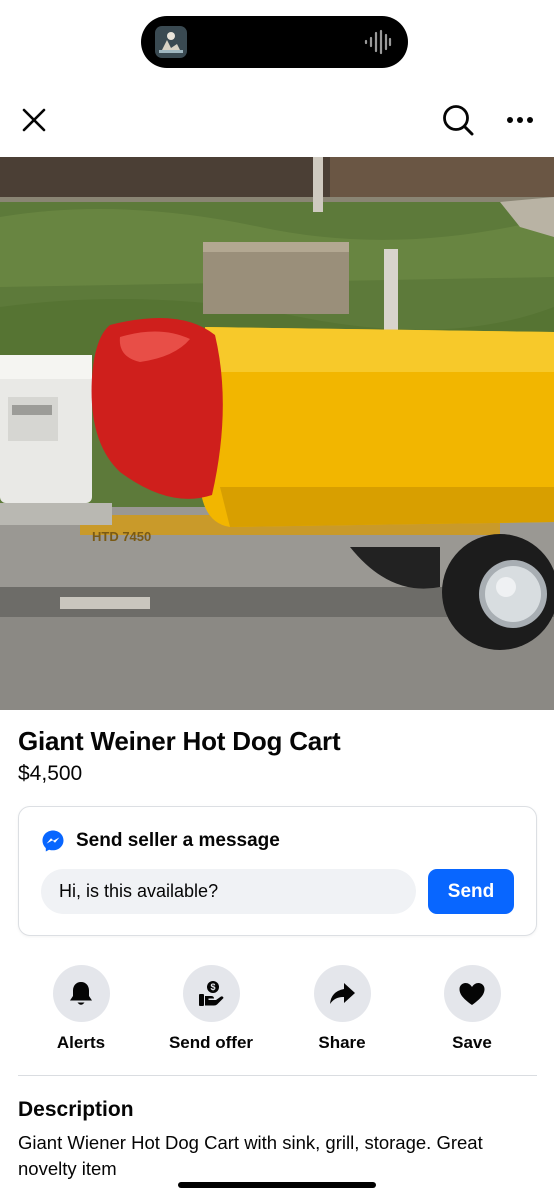 This screenshot has height=1200, width=554. Describe the element at coordinates (471, 891) in the screenshot. I see `send-button: Send` at that location.